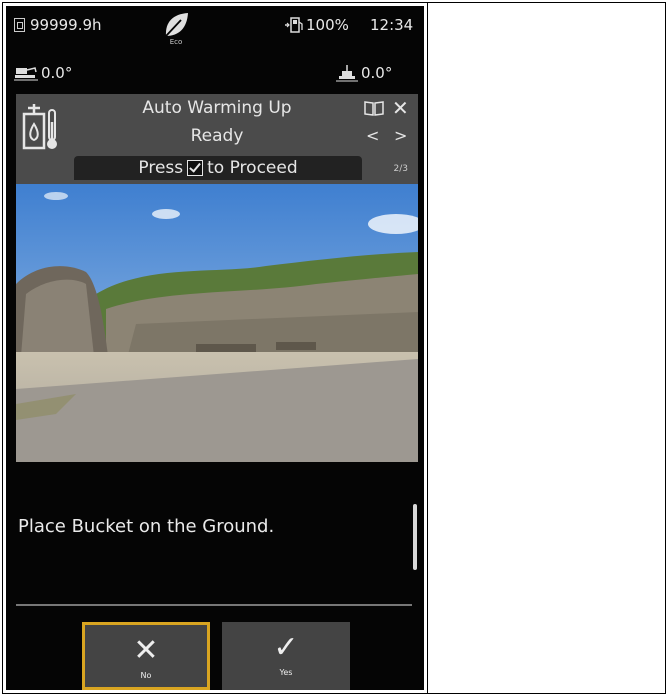 The image size is (670, 696). I want to click on screen-title: Auto Warming Up, so click(217, 108).